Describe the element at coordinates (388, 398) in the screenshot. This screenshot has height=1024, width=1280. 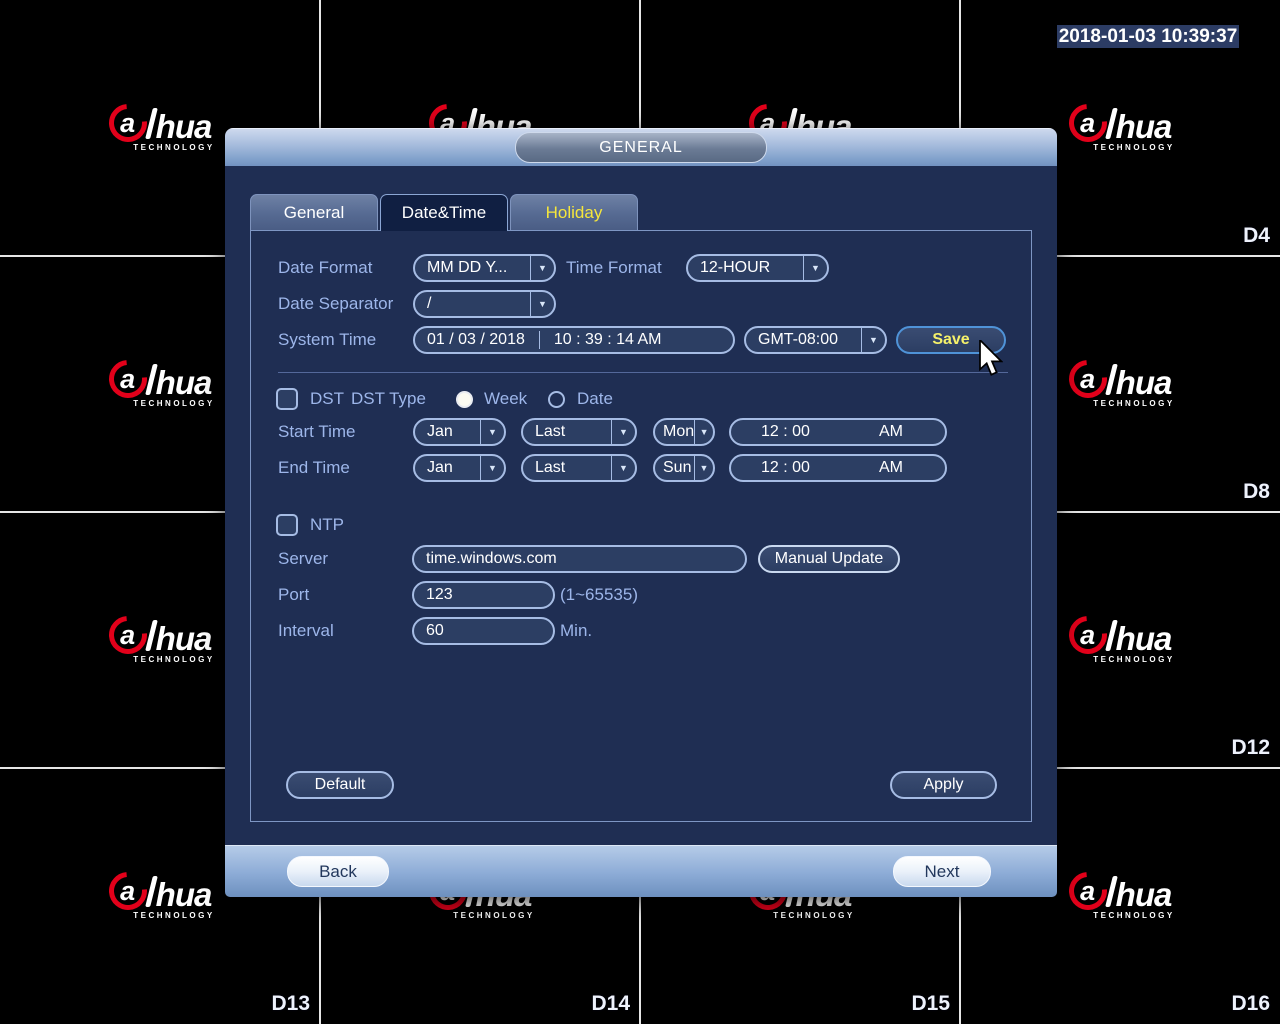
I see `dst-type-label: DST Type` at that location.